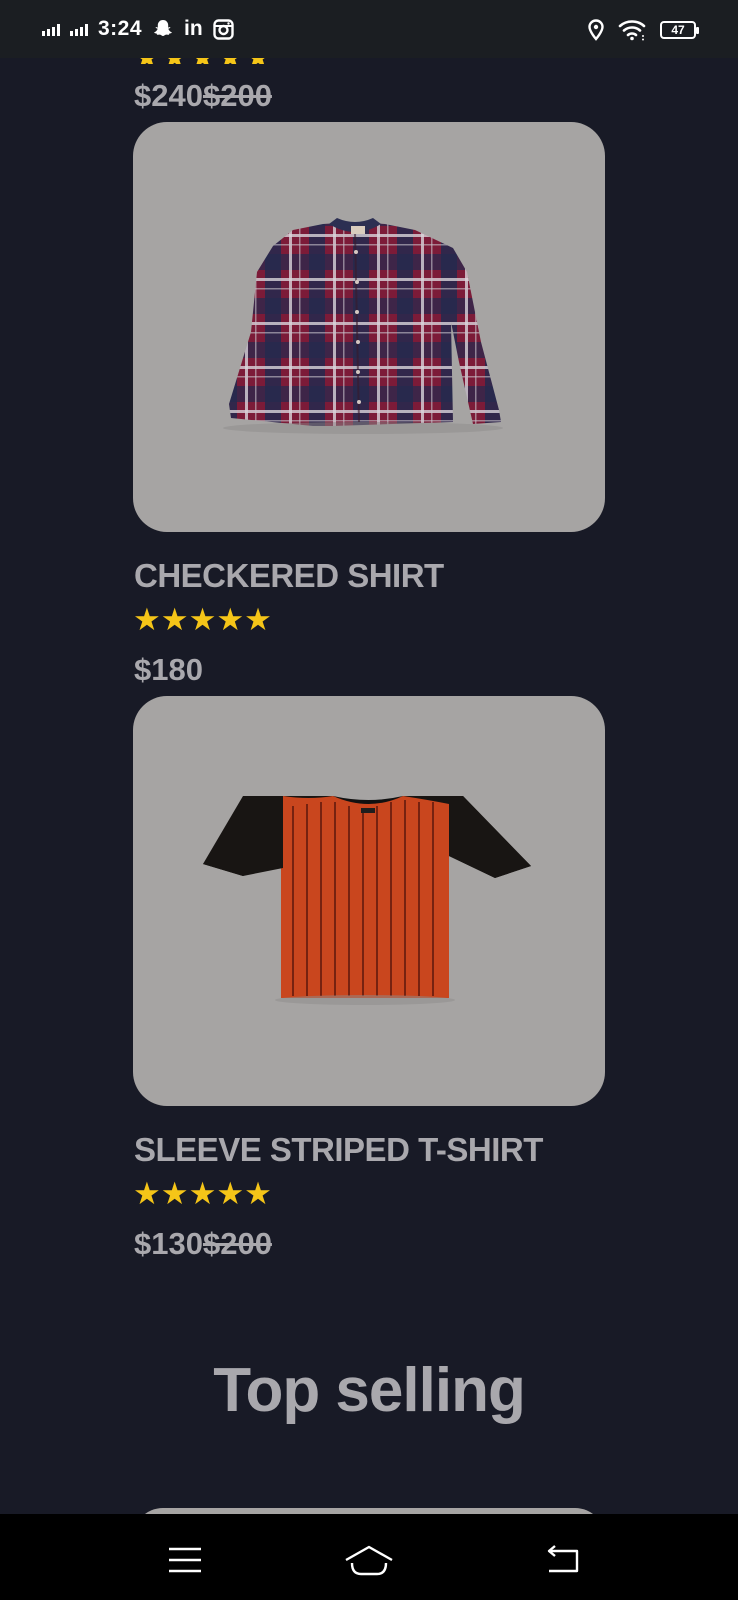 The image size is (738, 1600). What do you see at coordinates (223, 29) in the screenshot?
I see `instagram-icon` at bounding box center [223, 29].